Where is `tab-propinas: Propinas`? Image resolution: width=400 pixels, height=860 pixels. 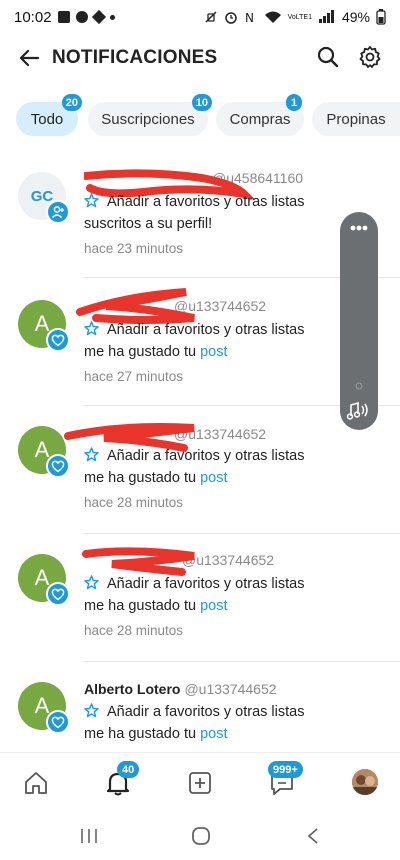
tab-propinas: Propinas is located at coordinates (356, 119).